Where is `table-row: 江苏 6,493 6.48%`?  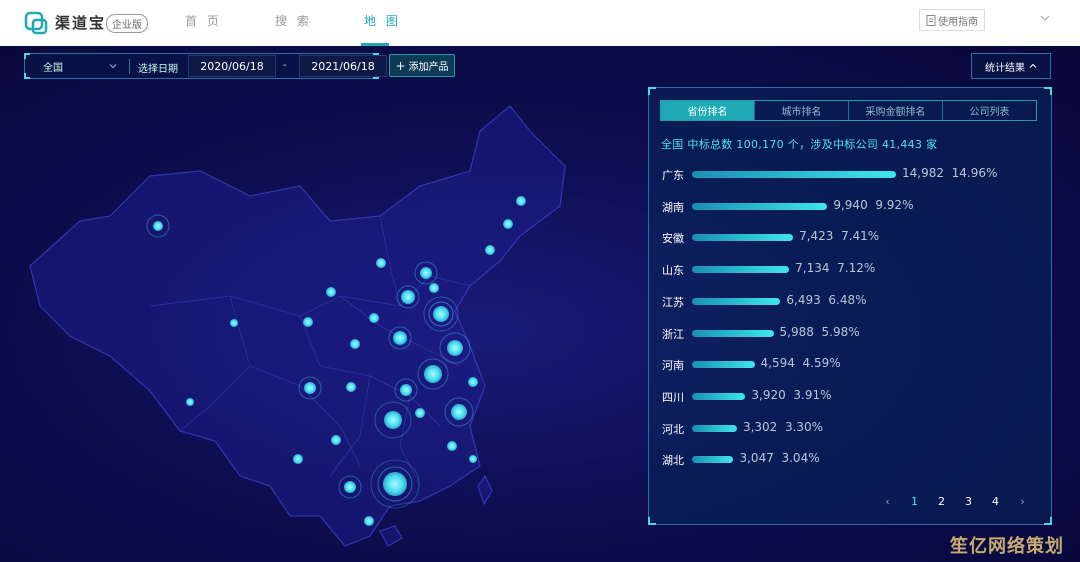 table-row: 江苏 6,493 6.48% is located at coordinates (851, 301).